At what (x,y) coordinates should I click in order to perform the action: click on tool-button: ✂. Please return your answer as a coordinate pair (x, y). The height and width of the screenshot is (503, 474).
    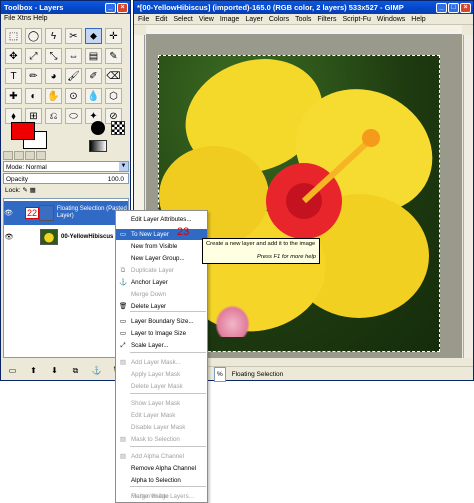
    Looking at the image, I should click on (73, 36).